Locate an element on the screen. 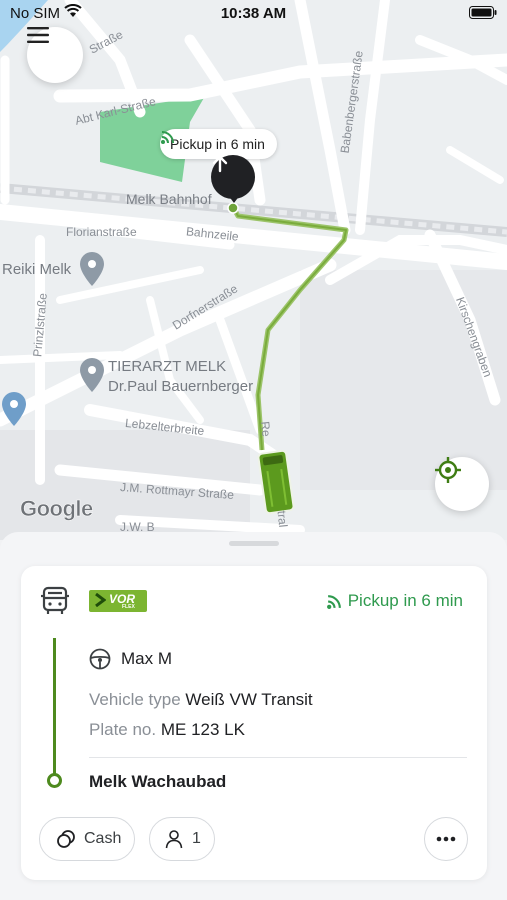 The width and height of the screenshot is (507, 900). coins-icon is located at coordinates (66, 839).